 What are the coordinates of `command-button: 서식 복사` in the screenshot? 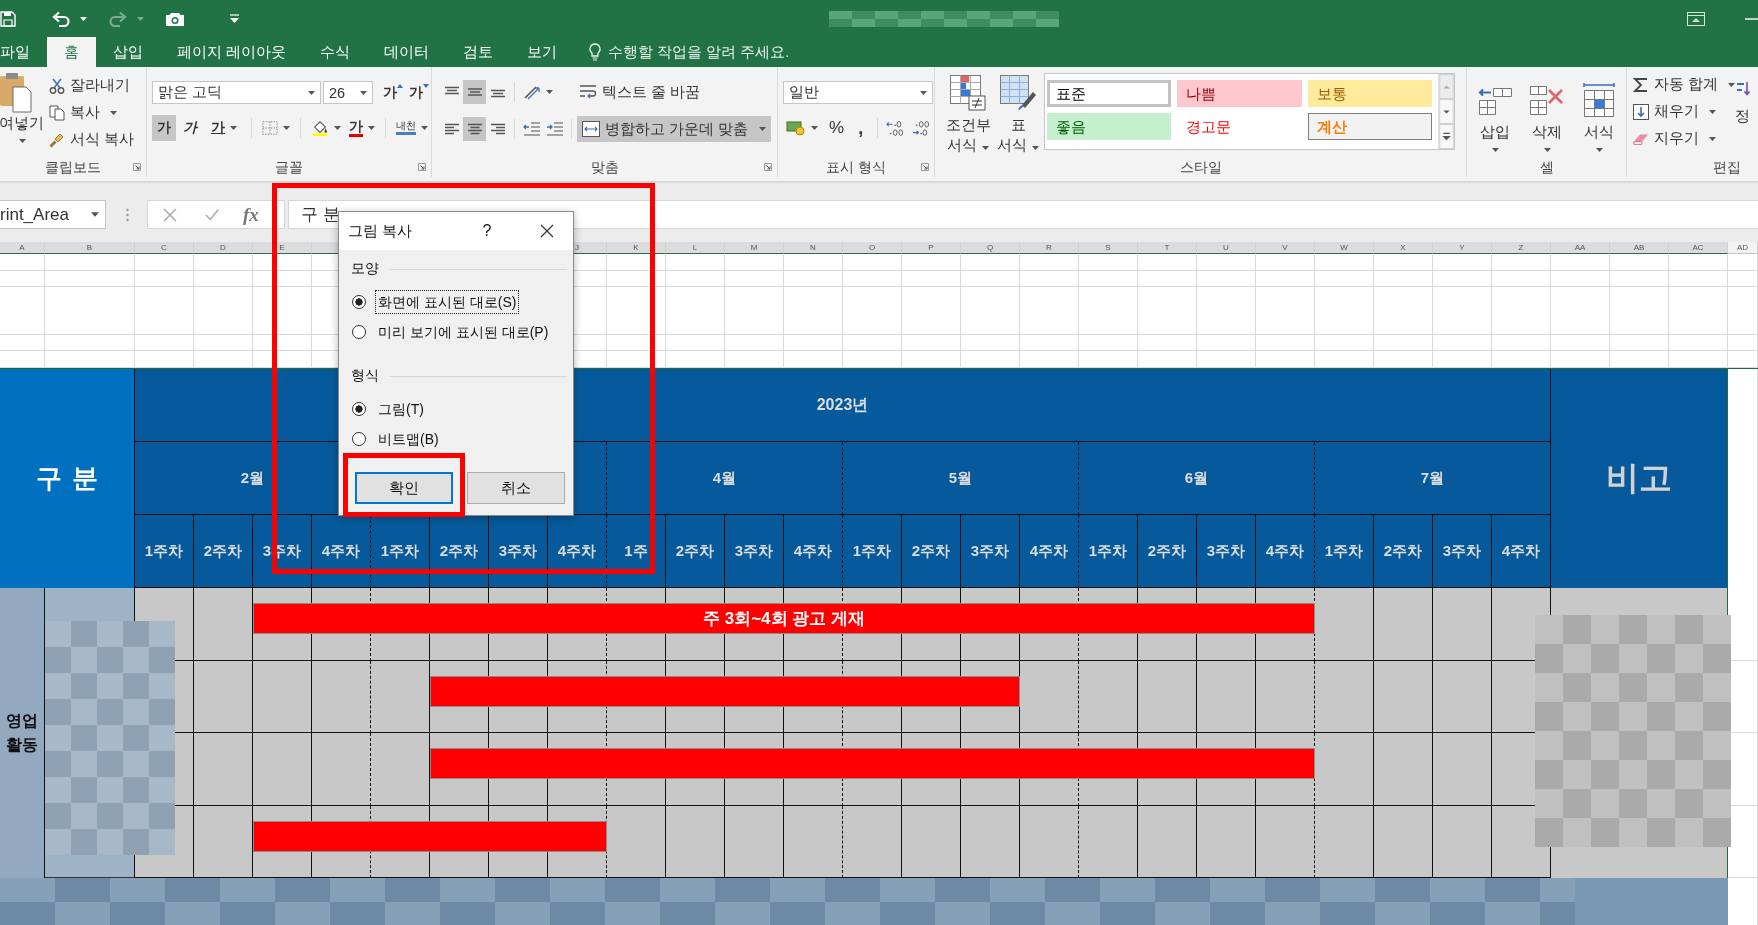 It's located at (92, 139).